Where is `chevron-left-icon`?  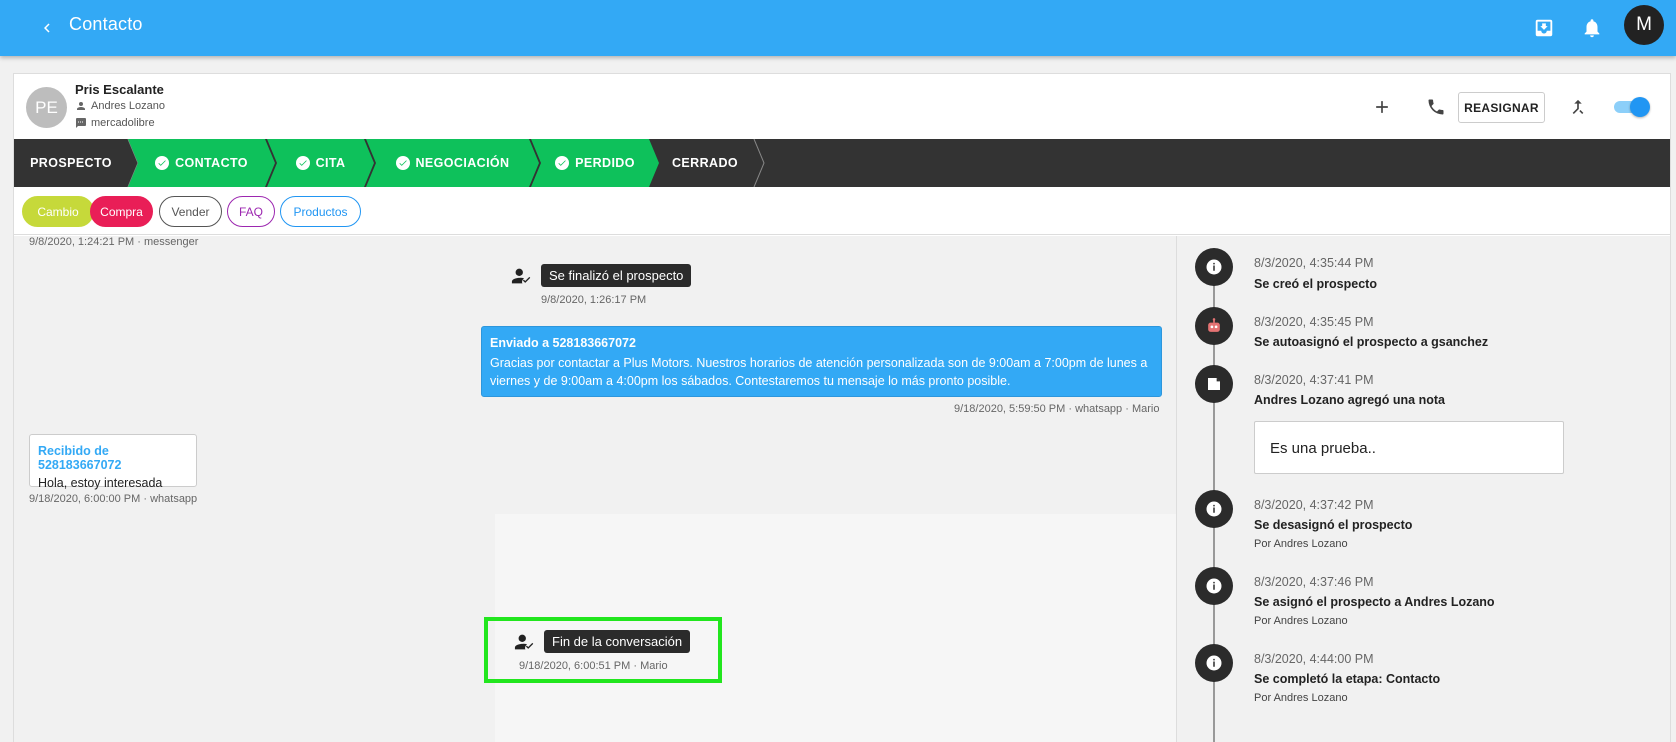
chevron-left-icon is located at coordinates (47, 28).